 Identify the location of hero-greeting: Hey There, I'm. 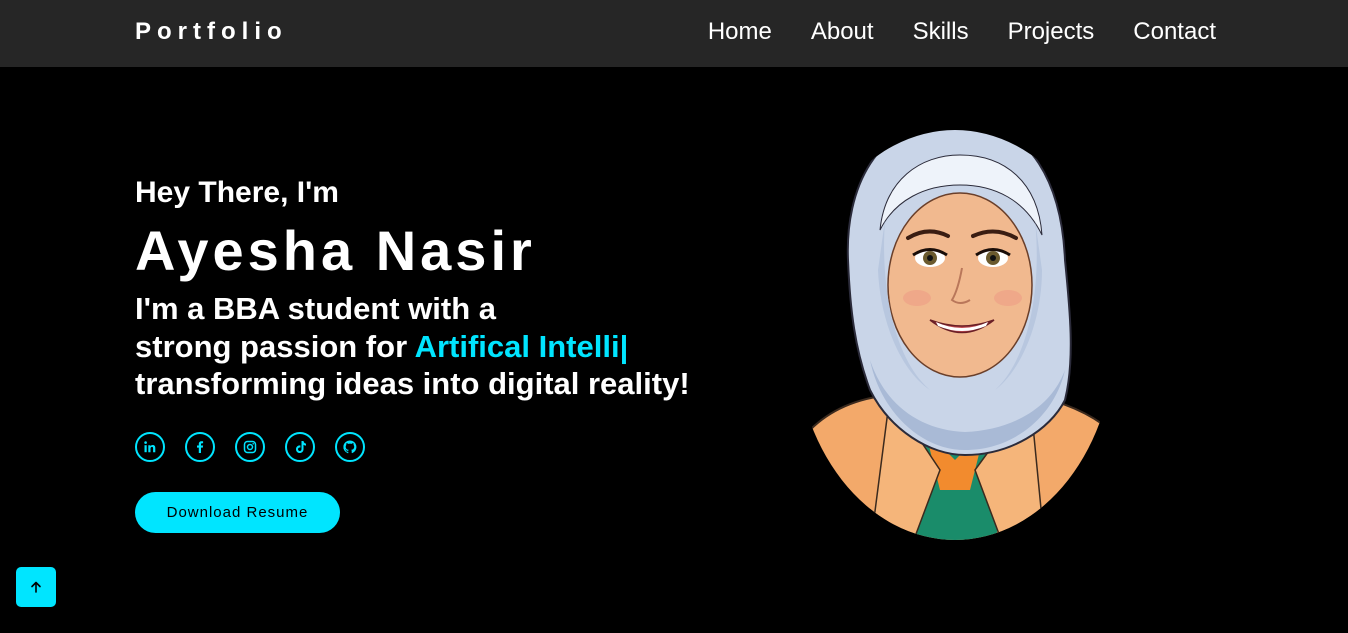
(237, 192).